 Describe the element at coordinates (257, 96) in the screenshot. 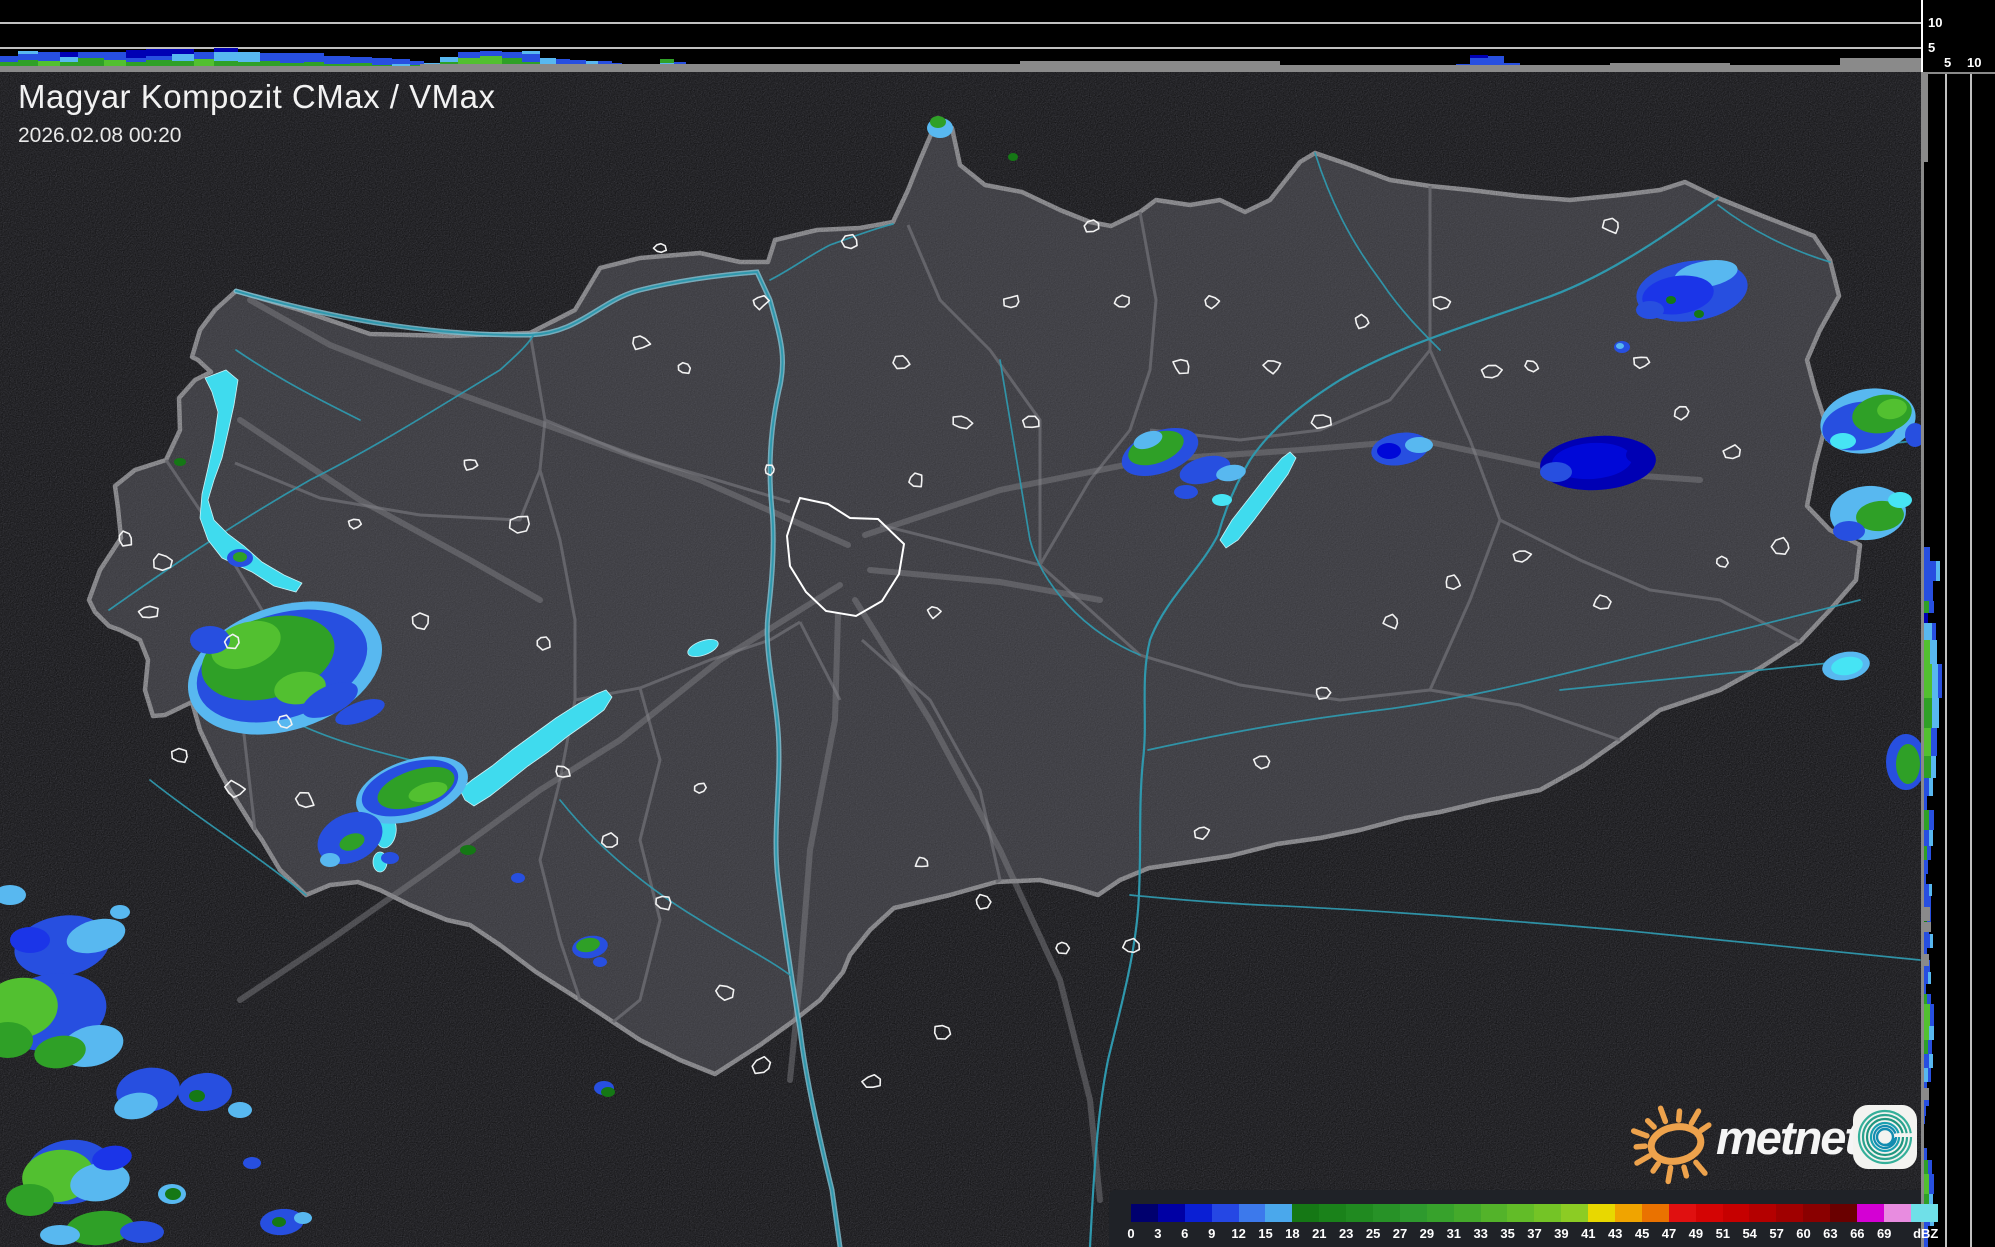

I see `page-title: Magyar Kompozit CMax / VMax` at that location.